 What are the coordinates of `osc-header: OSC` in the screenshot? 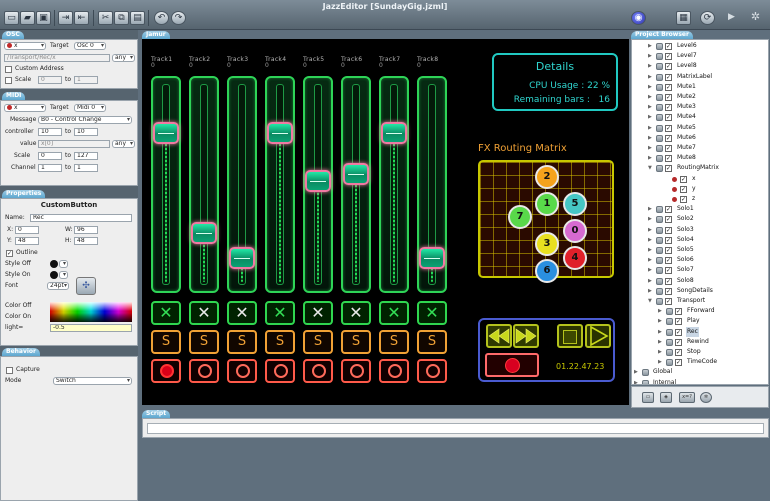 It's located at (13, 35).